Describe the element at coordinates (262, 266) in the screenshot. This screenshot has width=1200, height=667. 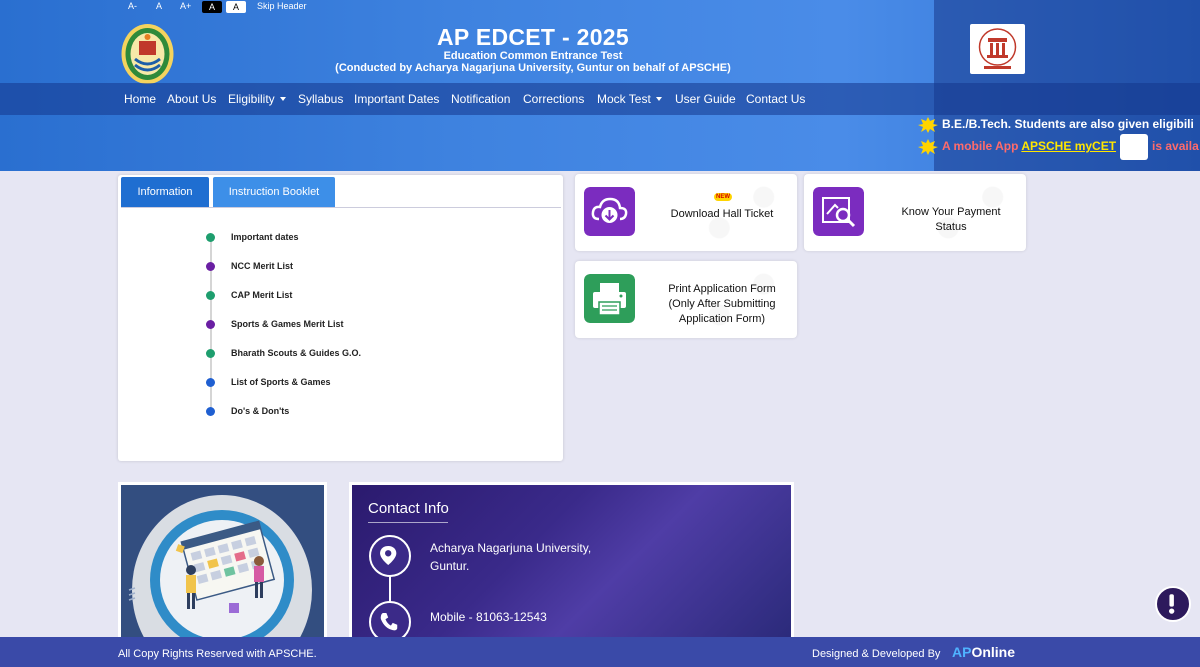
I see `info-item-label: NCC Merit List` at that location.